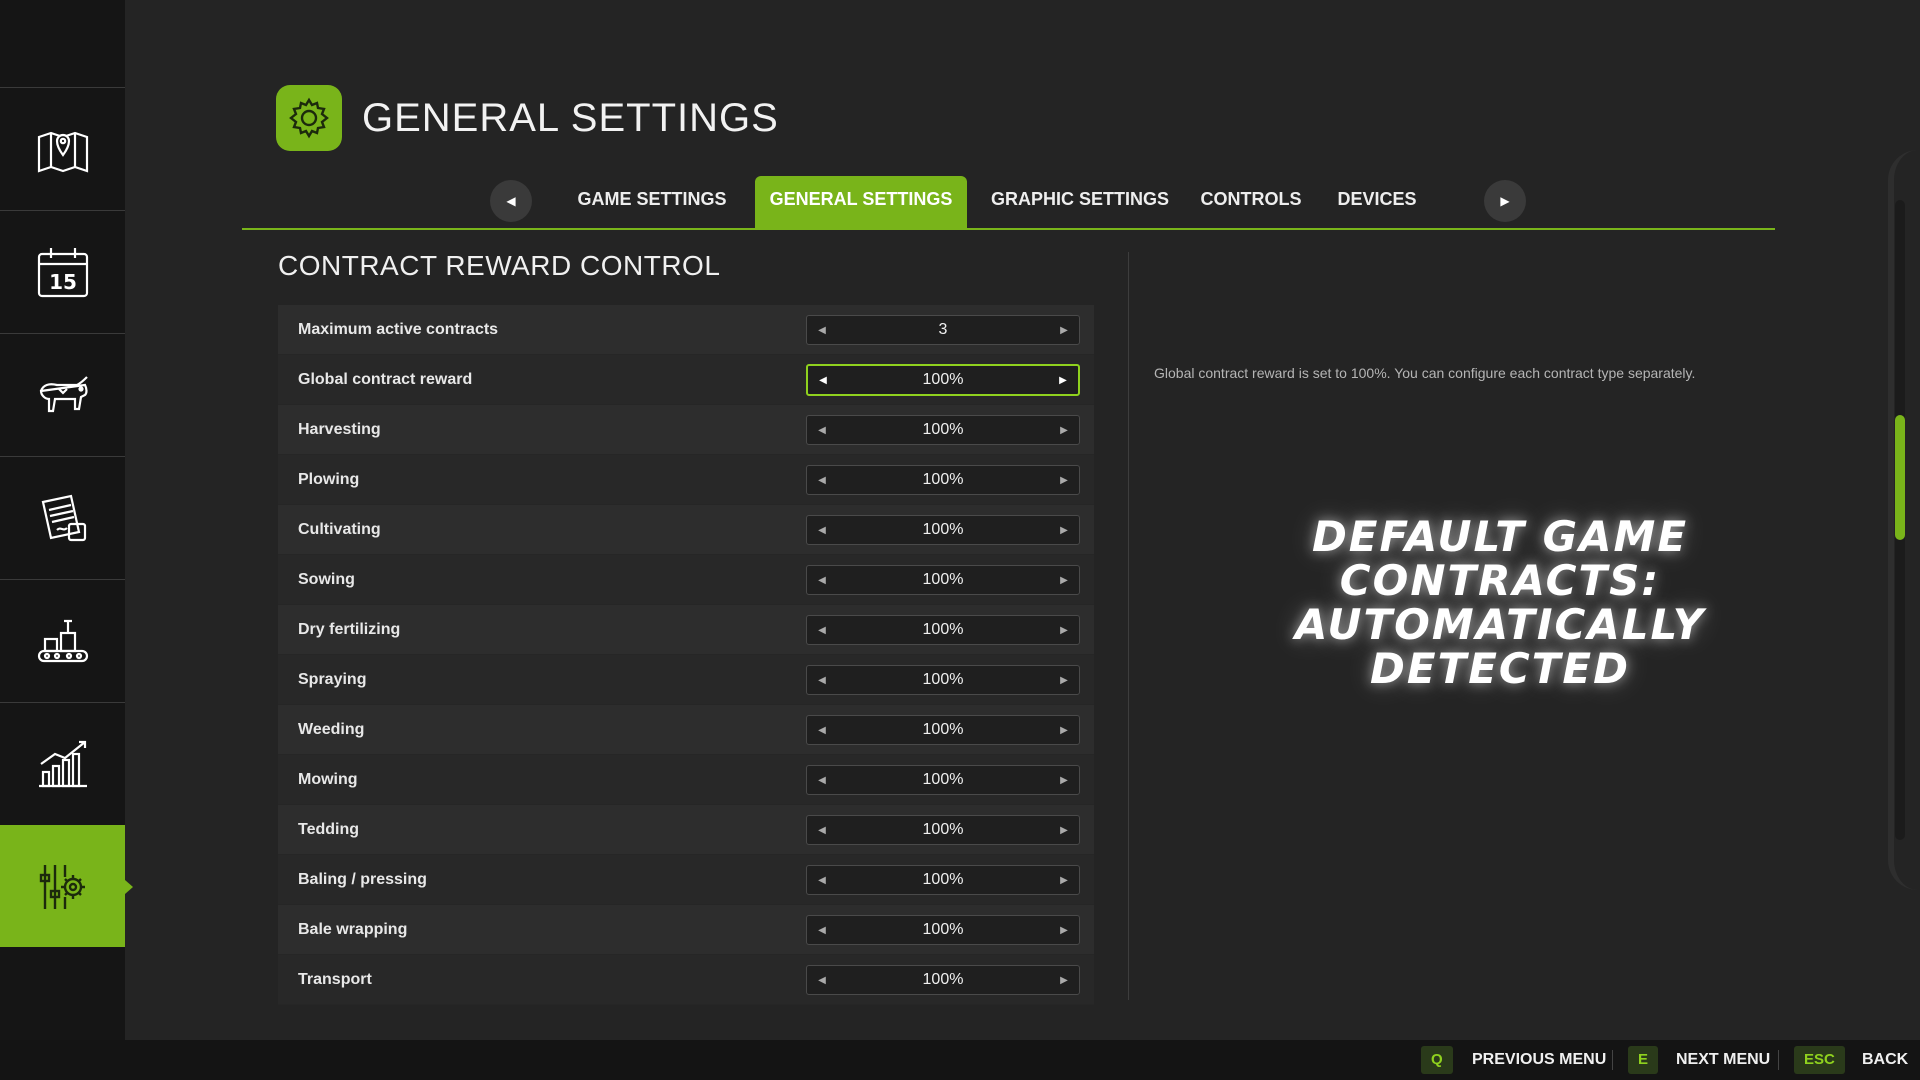 This screenshot has height=1080, width=1920. Describe the element at coordinates (1500, 536) in the screenshot. I see `overlay-line-1: DEFAULT GAME` at that location.